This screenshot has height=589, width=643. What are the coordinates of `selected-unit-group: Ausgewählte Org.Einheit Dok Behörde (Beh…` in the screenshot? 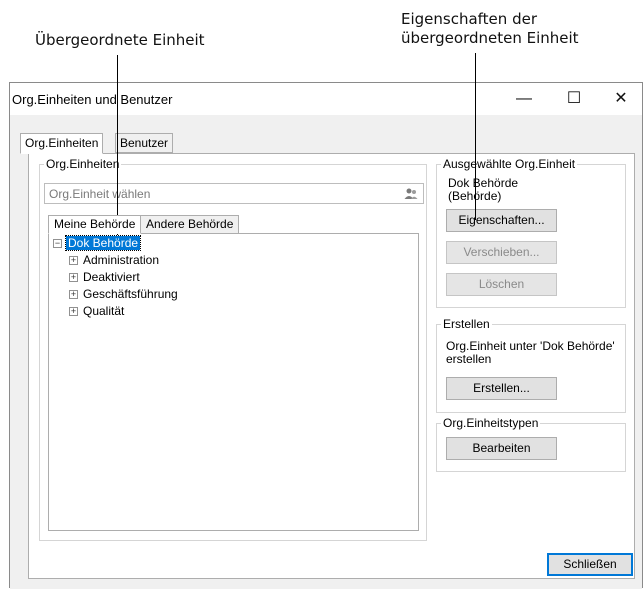 It's located at (531, 232).